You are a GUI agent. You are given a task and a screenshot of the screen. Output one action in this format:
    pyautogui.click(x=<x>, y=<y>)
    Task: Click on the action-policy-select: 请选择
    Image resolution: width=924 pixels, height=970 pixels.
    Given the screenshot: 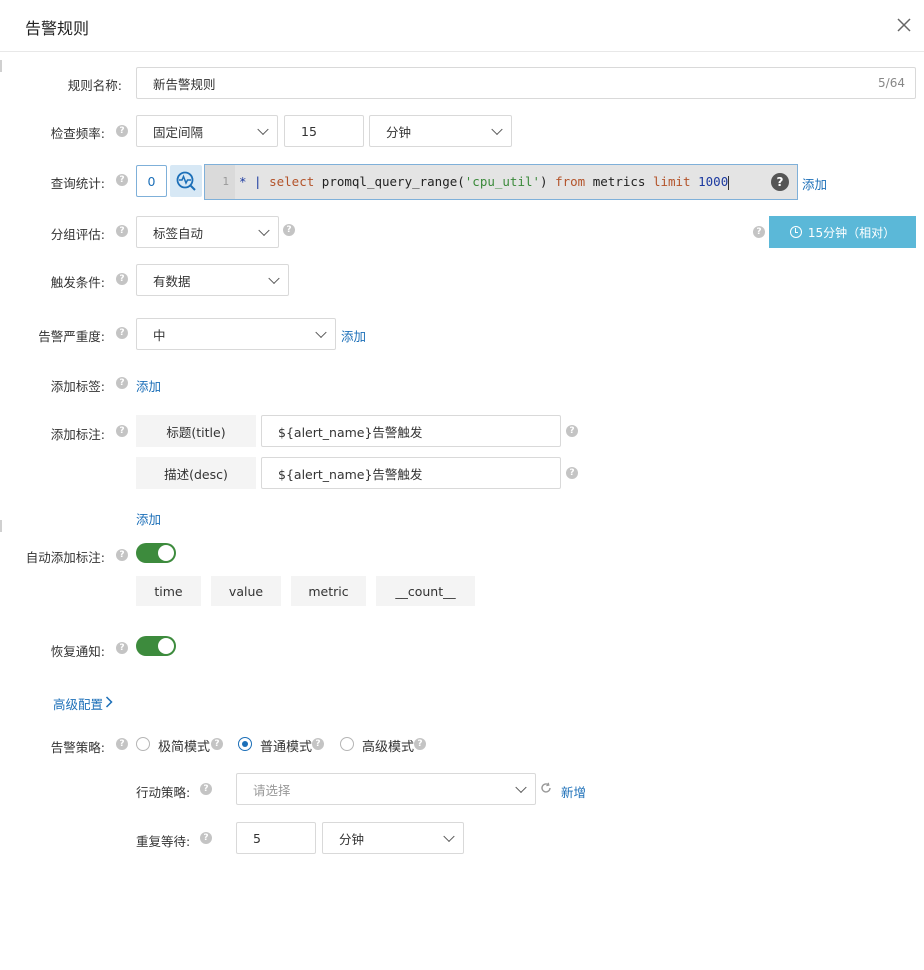 What is the action you would take?
    pyautogui.click(x=386, y=789)
    